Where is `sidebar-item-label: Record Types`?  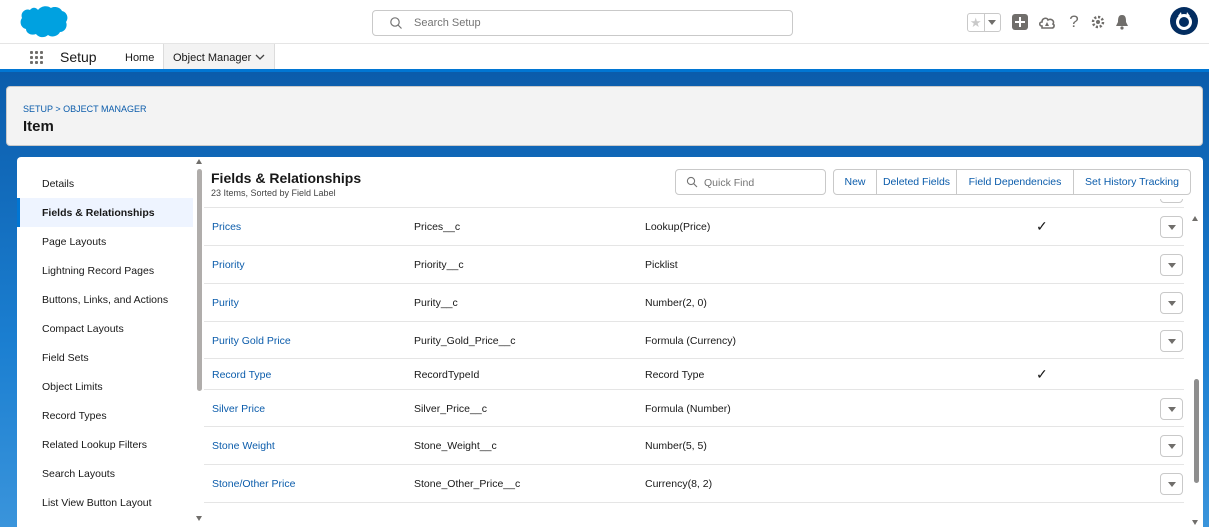
sidebar-item-label: Record Types is located at coordinates (74, 416).